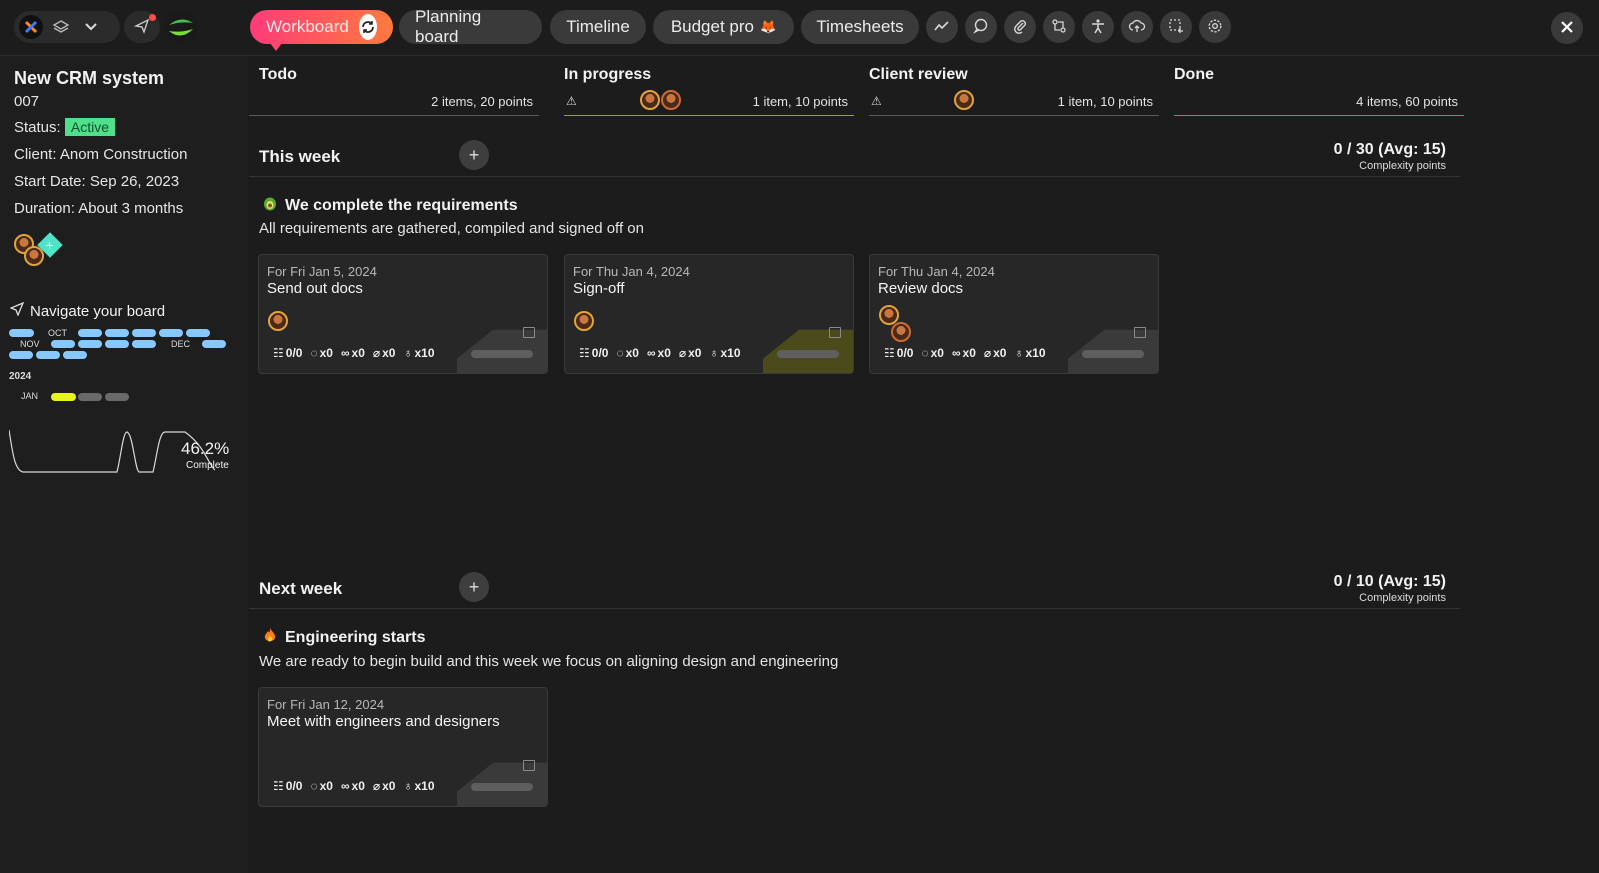 Image resolution: width=1599 pixels, height=873 pixels. What do you see at coordinates (354, 786) in the screenshot?
I see `card-stats: ☷ 0/0 ◌ x0 ∞ x0 ⌀ x0 ♁ x10` at bounding box center [354, 786].